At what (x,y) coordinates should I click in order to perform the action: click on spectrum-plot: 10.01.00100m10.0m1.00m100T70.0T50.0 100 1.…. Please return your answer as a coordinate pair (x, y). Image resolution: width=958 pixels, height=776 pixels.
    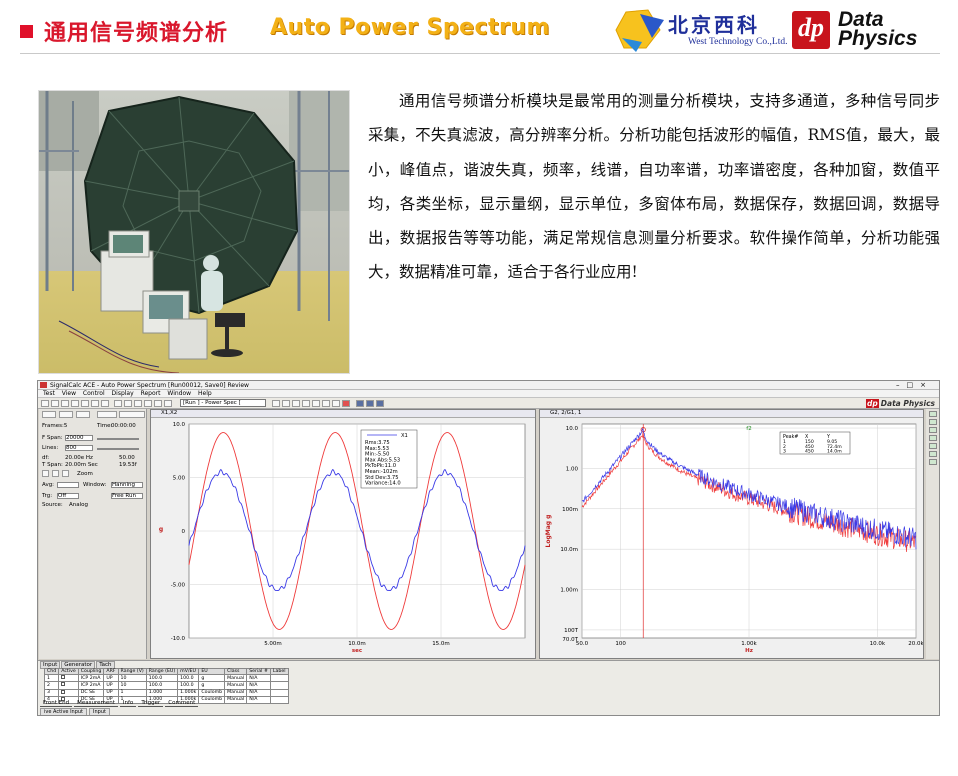
    Looking at the image, I should click on (731, 538).